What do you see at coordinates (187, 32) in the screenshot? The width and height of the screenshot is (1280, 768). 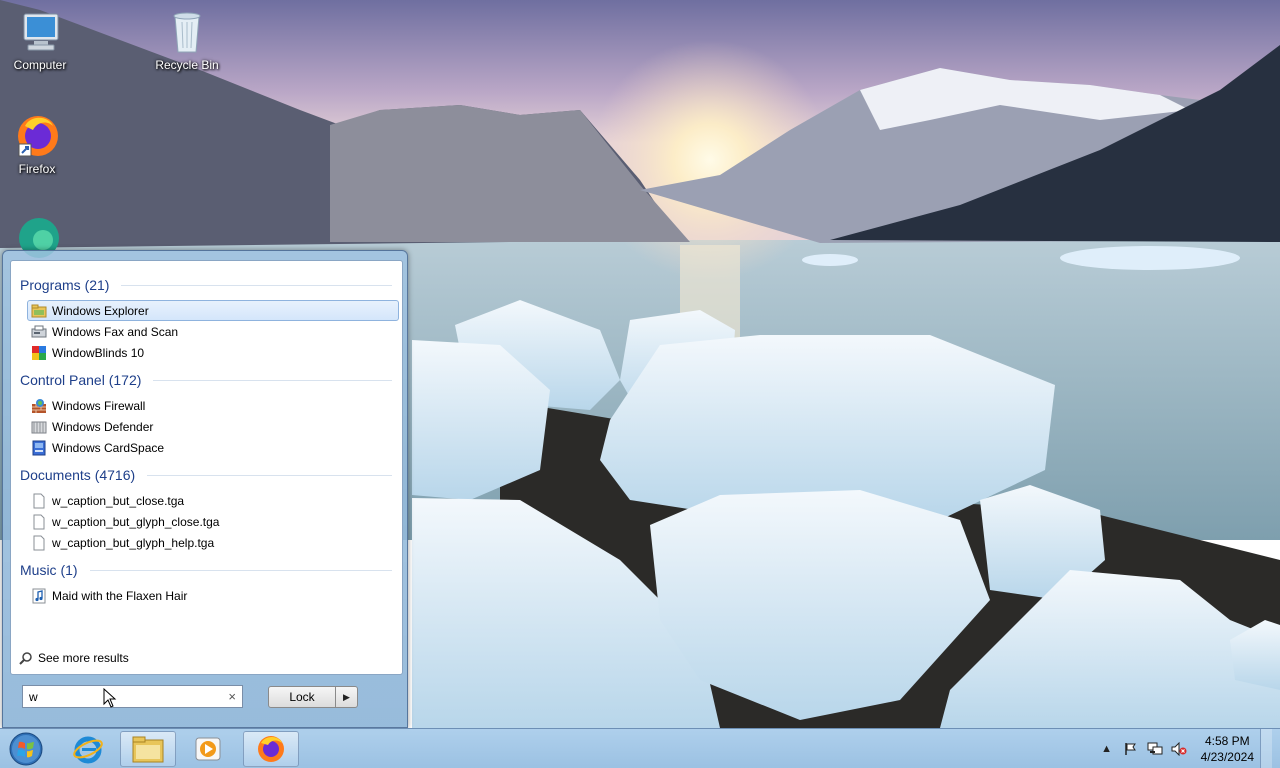 I see `recycle-bin-icon` at bounding box center [187, 32].